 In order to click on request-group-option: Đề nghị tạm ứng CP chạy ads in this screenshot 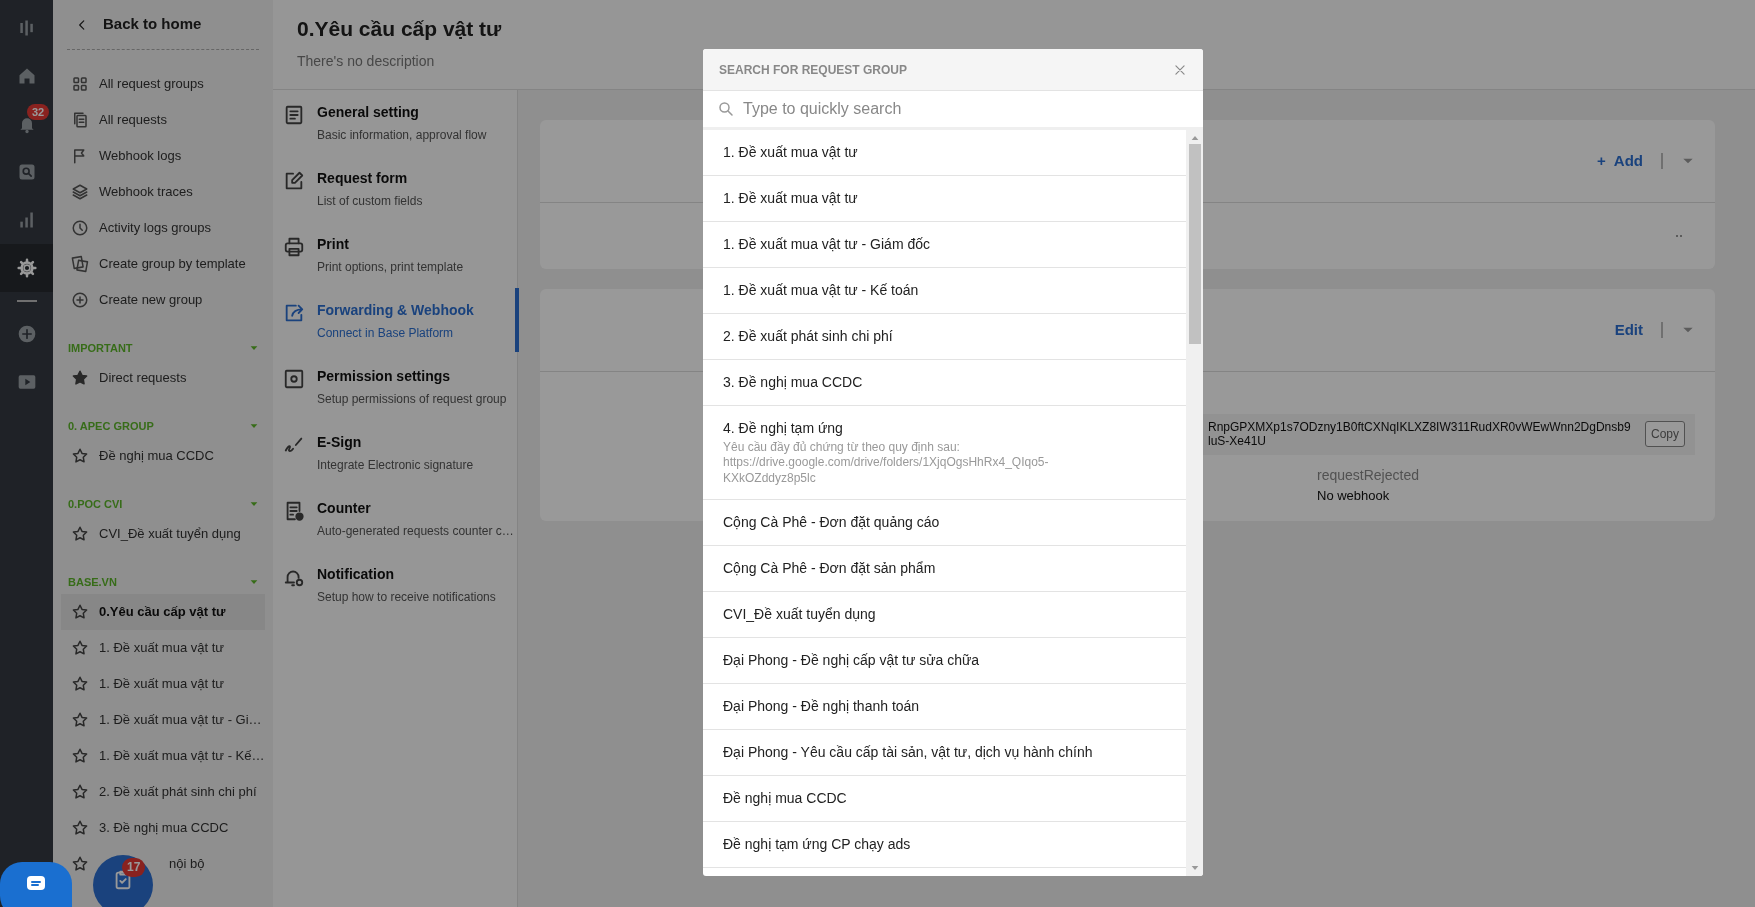, I will do `click(944, 844)`.